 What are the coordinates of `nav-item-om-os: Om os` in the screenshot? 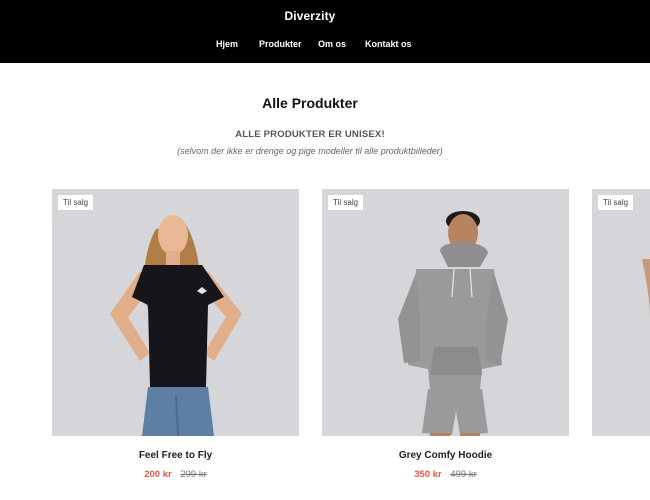 It's located at (332, 44).